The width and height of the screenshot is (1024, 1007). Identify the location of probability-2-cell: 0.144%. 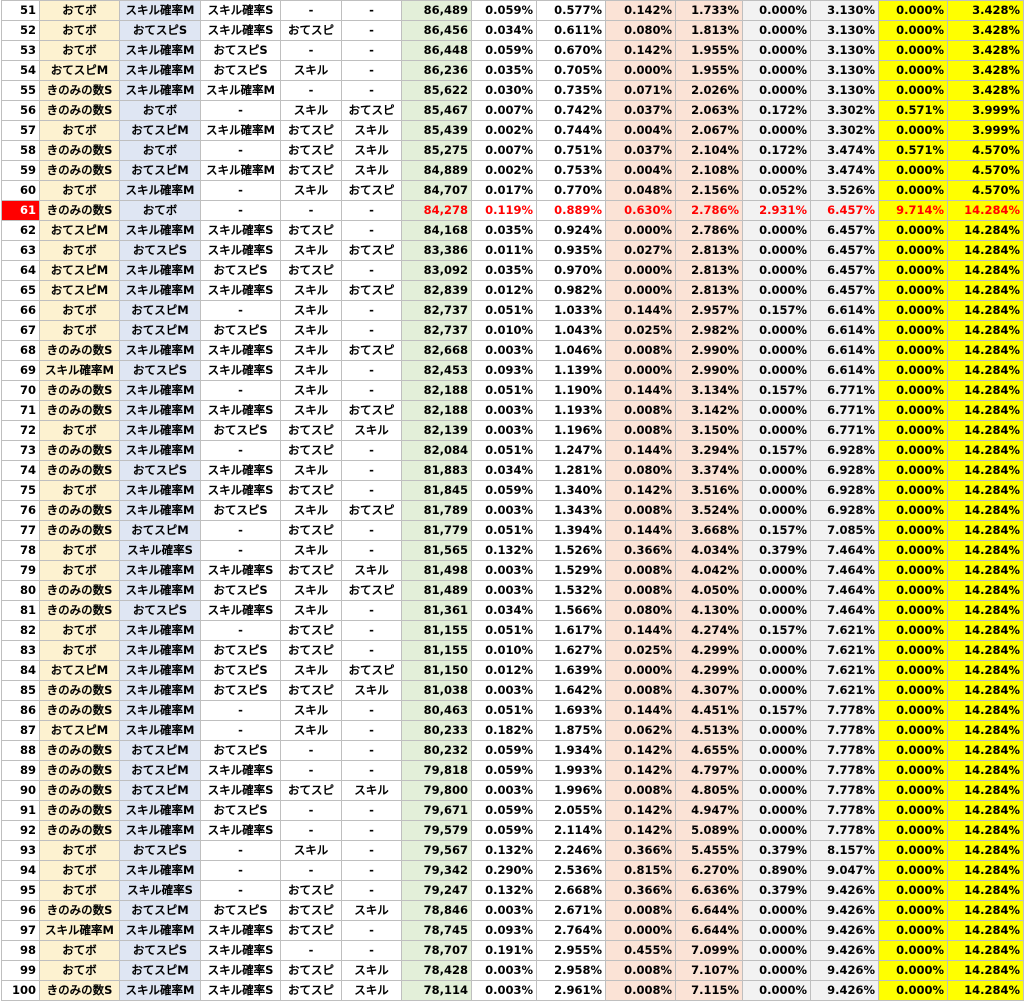
(640, 390).